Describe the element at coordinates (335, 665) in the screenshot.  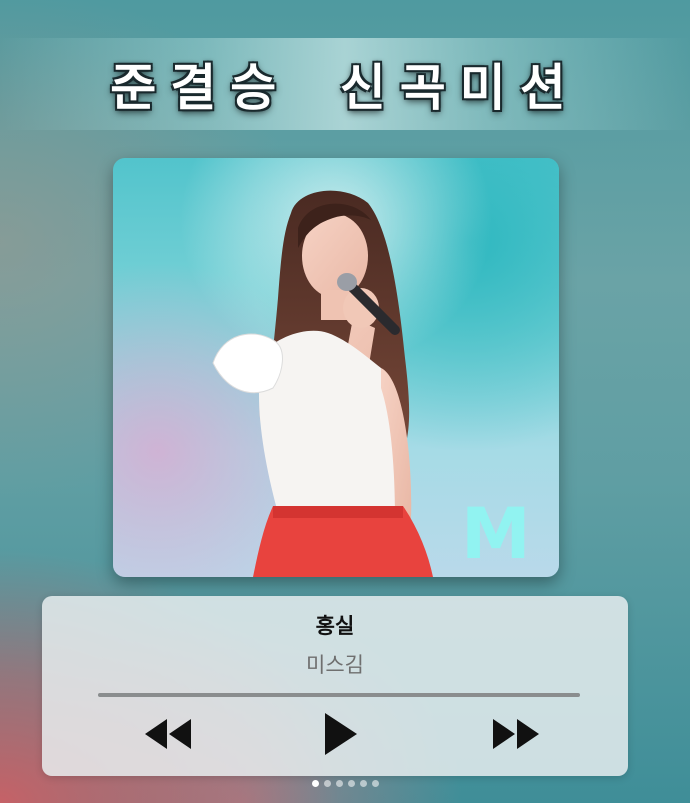
I see `song-artist: 미스김` at that location.